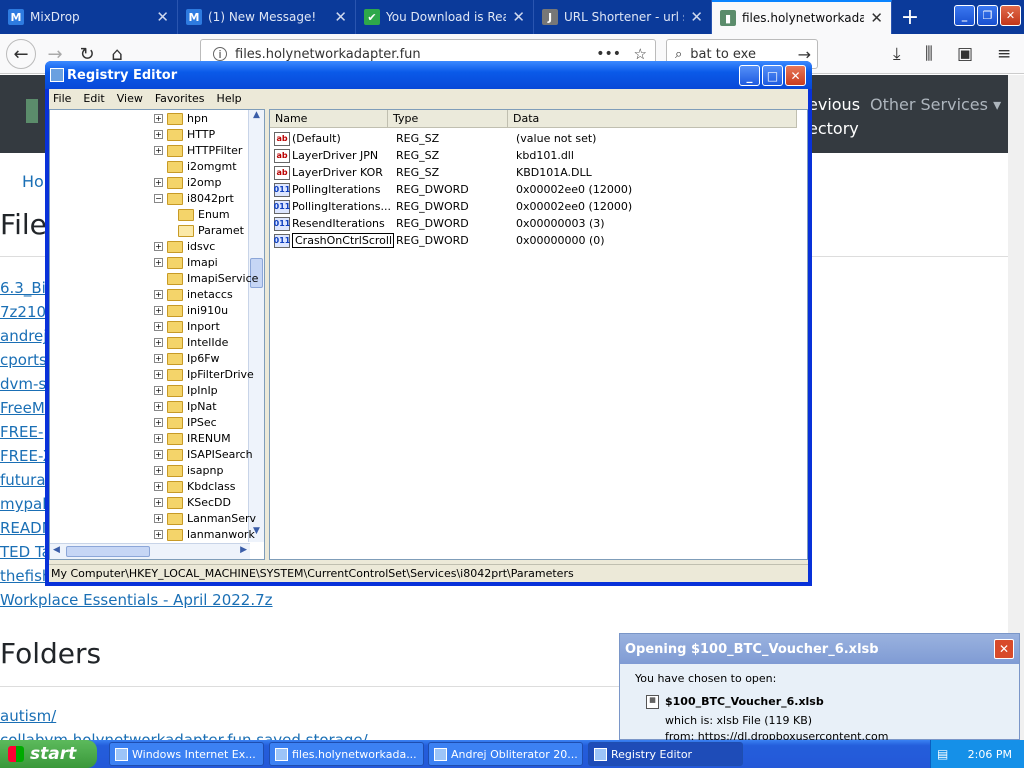 This screenshot has width=1024, height=768. Describe the element at coordinates (187, 326) in the screenshot. I see `tree-node: + Inport` at that location.